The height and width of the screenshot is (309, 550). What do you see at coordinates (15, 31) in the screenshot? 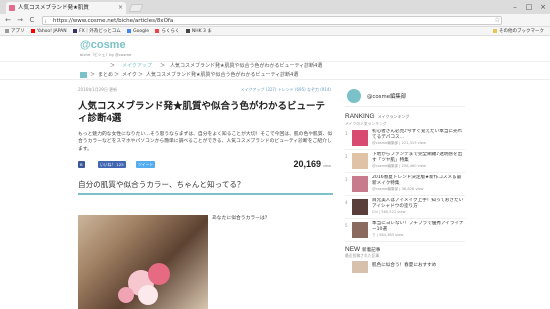
I see `bookmark-apps: アプリ` at bounding box center [15, 31].